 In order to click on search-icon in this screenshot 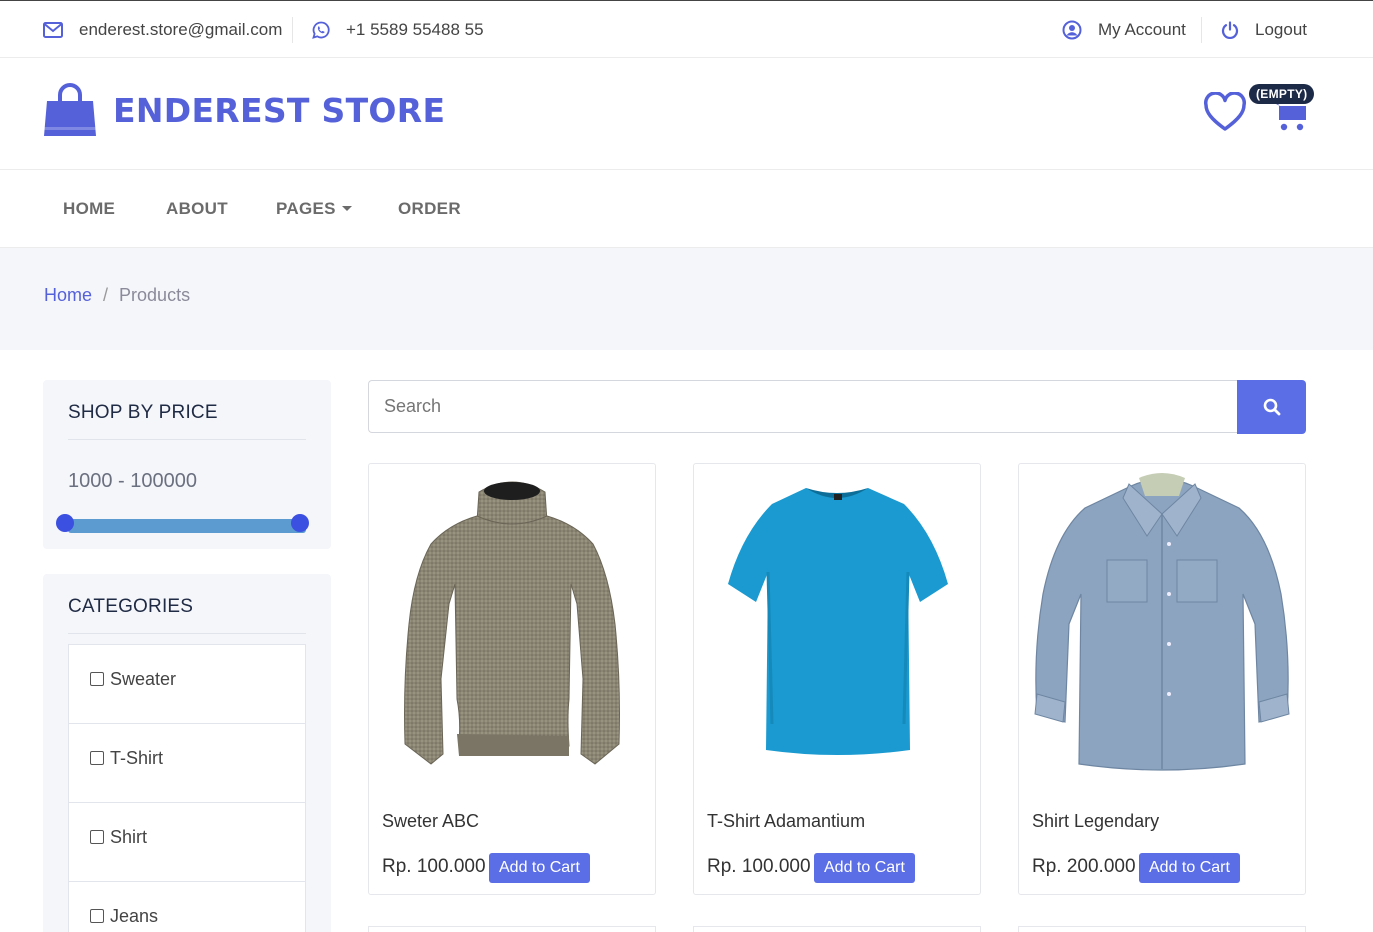, I will do `click(1271, 407)`.